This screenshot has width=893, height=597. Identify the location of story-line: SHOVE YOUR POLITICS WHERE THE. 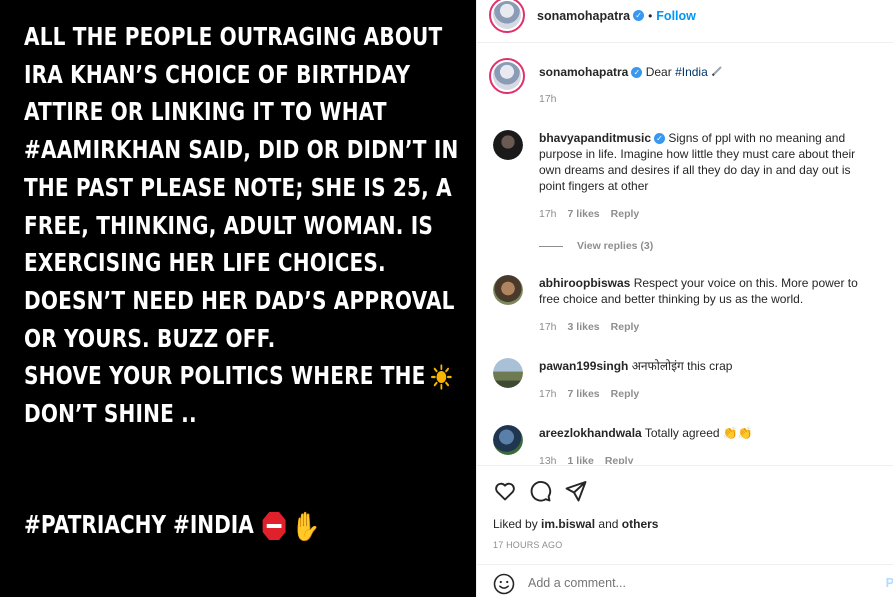
(245, 376).